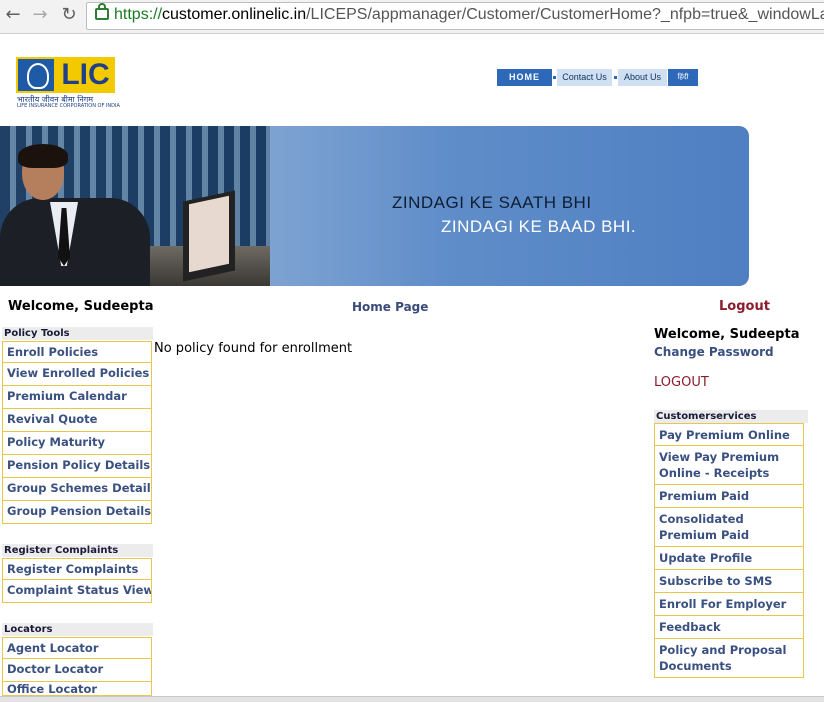 The height and width of the screenshot is (702, 824). I want to click on logo-text: LIC, so click(85, 75).